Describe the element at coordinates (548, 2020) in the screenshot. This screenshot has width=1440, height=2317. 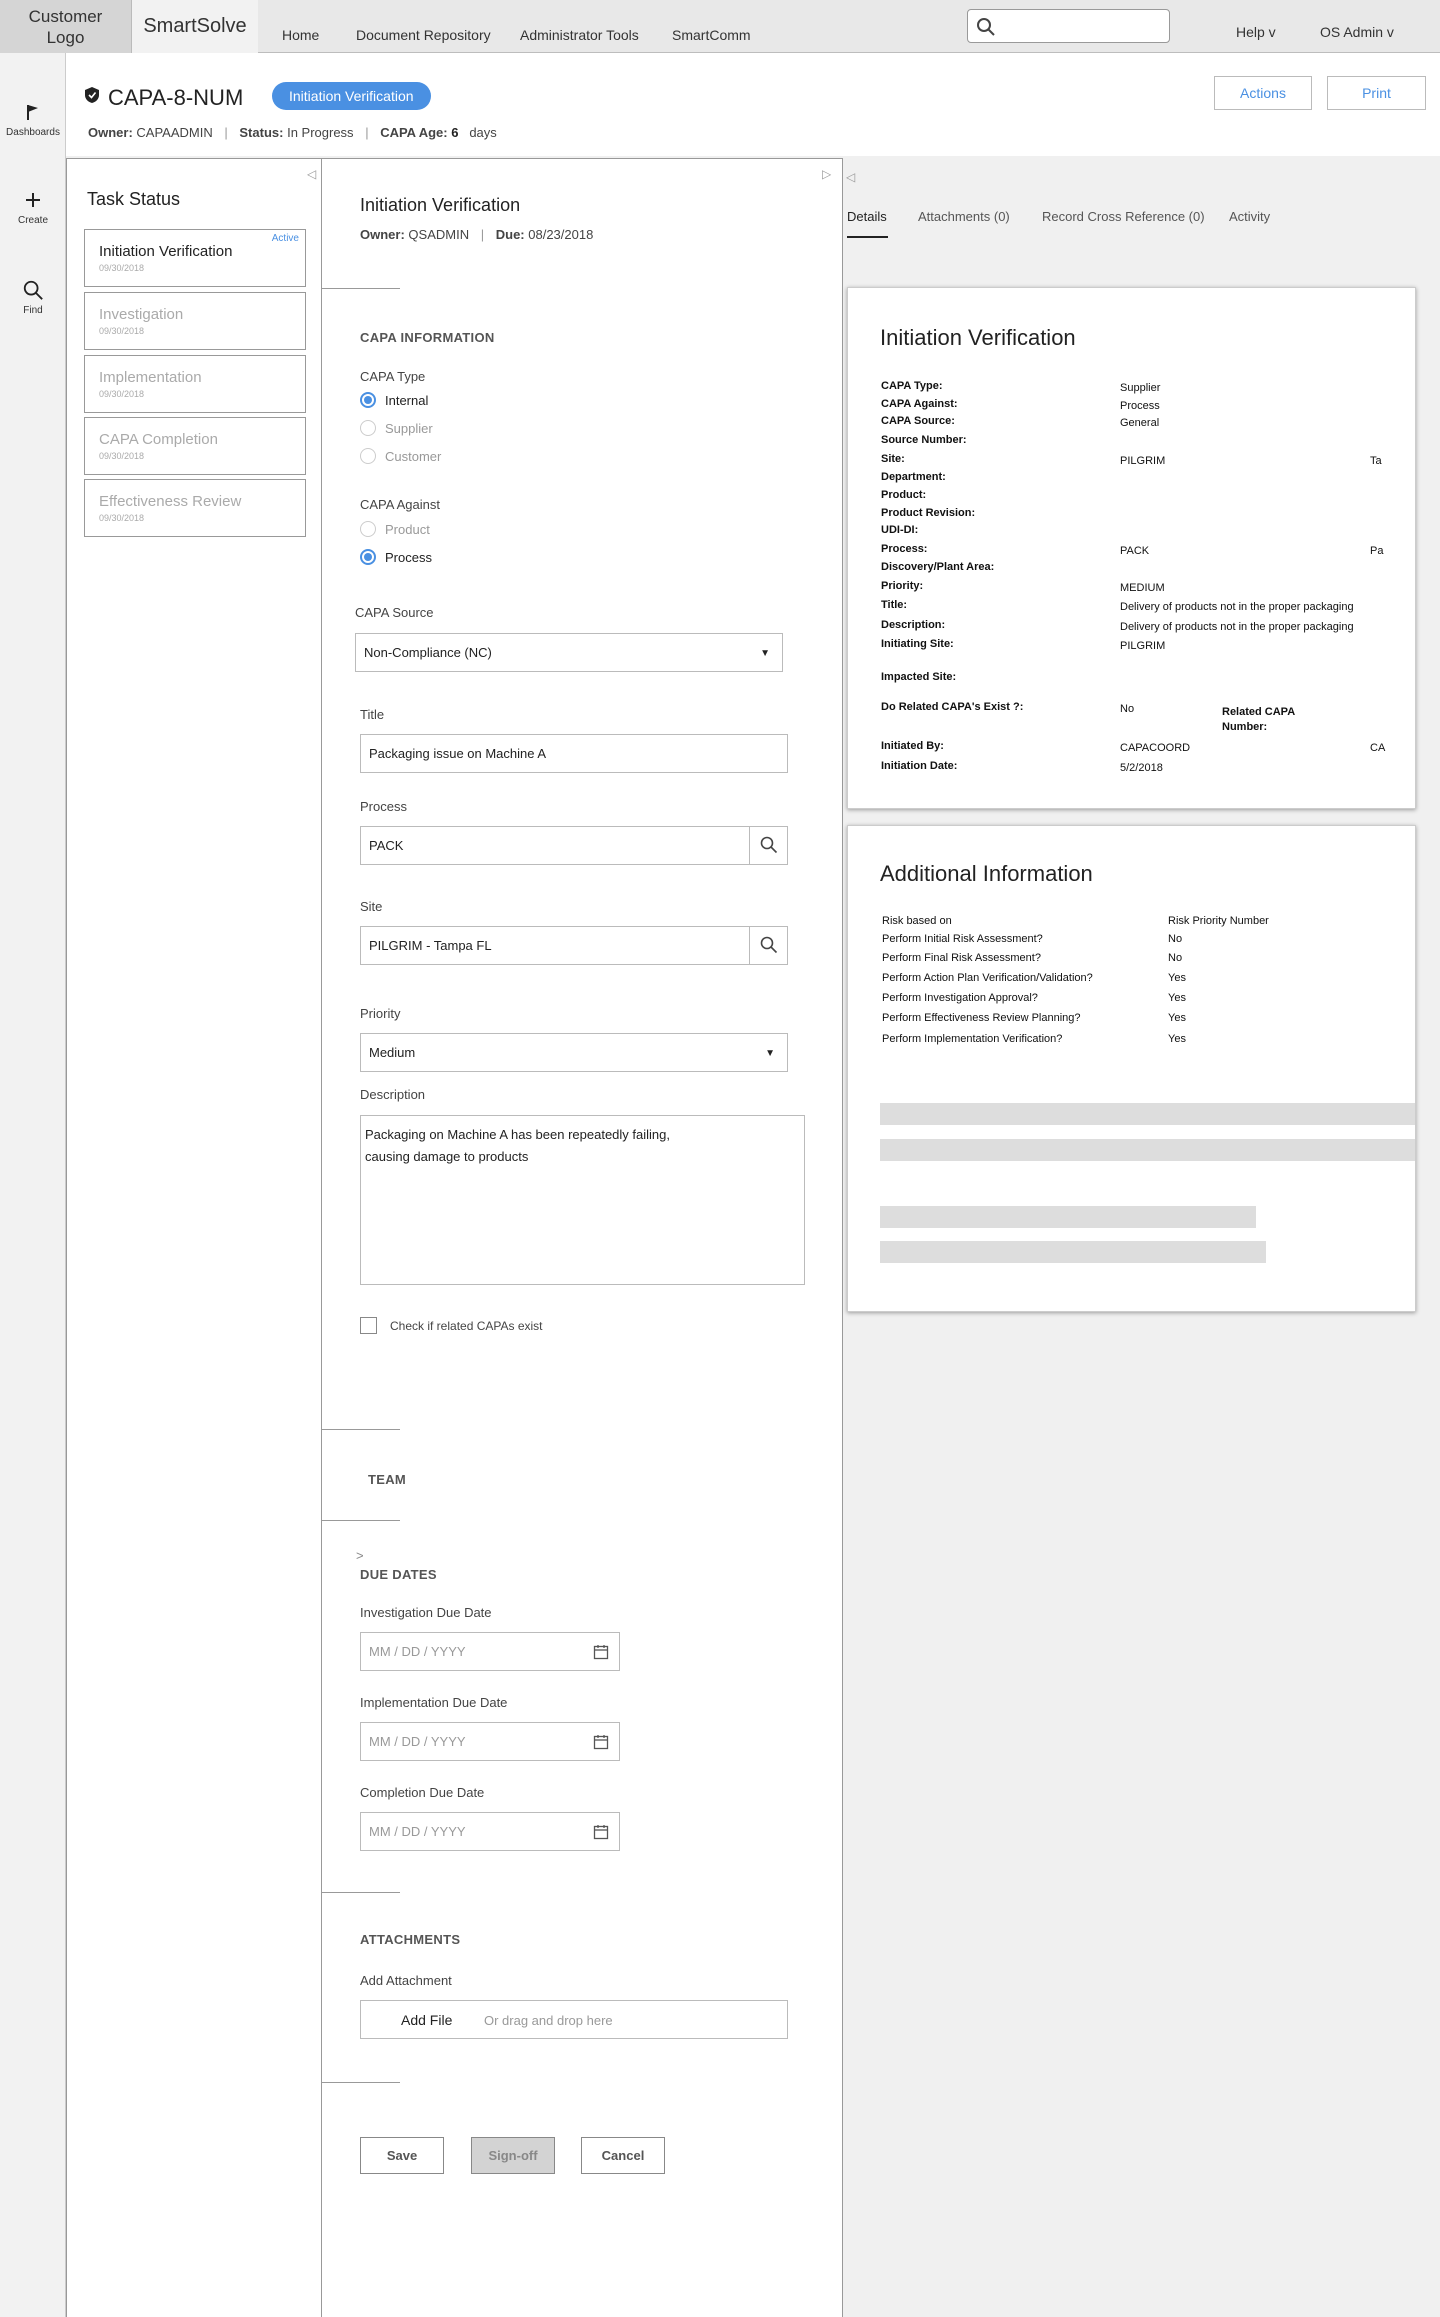
I see `drag-drop-hint: Or drag and drop here` at that location.